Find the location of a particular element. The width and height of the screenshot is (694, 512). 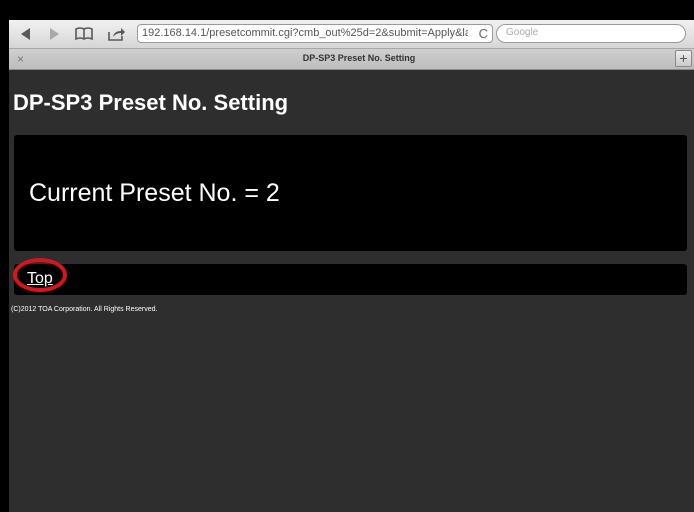

search-placeholder: Google is located at coordinates (522, 32).